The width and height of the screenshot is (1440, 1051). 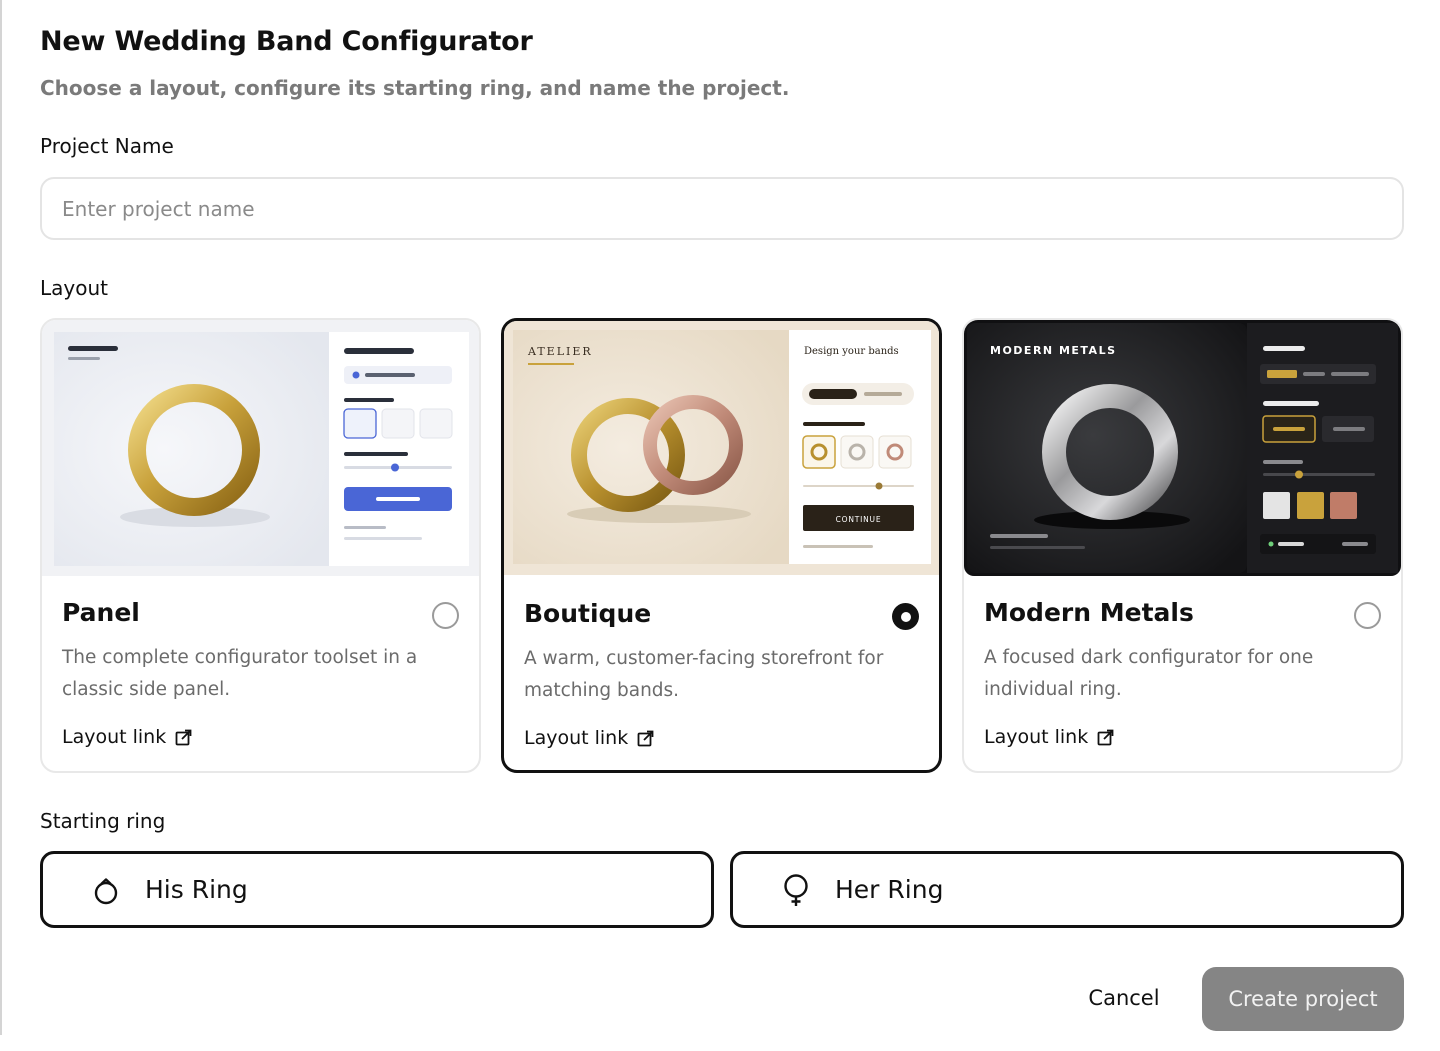 I want to click on ring-option-his: His Ring, so click(x=377, y=889).